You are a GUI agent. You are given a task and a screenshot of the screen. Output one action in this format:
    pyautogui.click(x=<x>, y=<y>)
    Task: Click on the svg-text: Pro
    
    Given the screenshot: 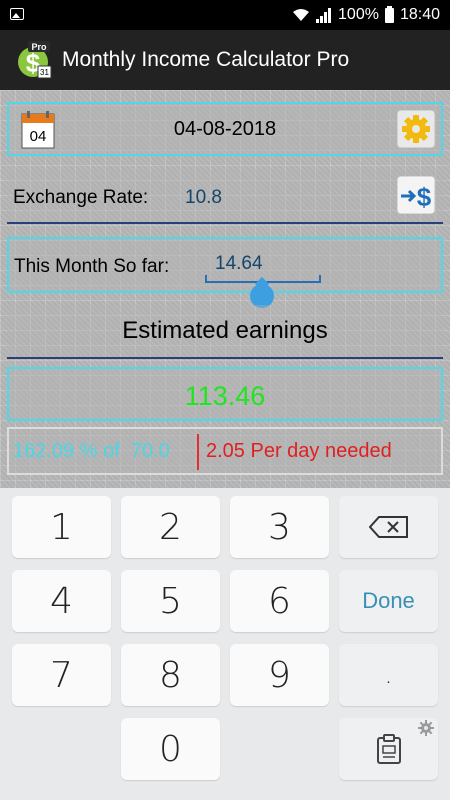 What is the action you would take?
    pyautogui.click(x=39, y=47)
    